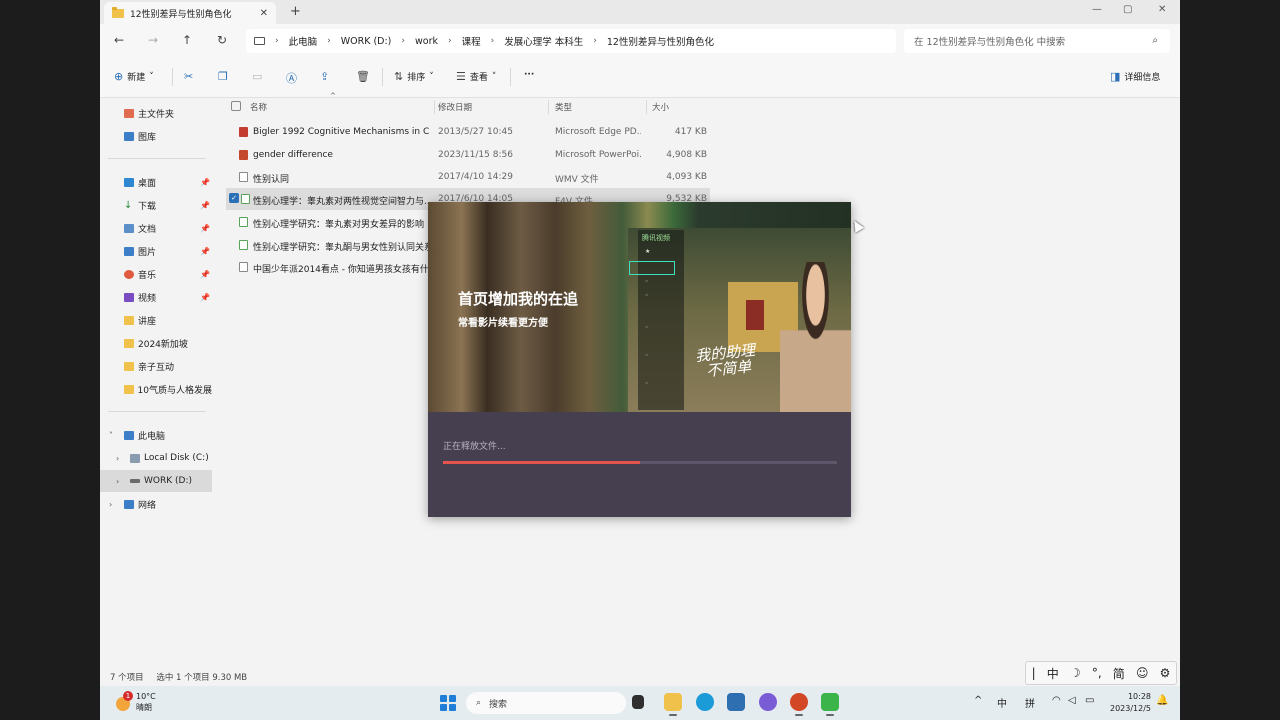  Describe the element at coordinates (1075, 673) in the screenshot. I see `moon-icon: ☽` at that location.